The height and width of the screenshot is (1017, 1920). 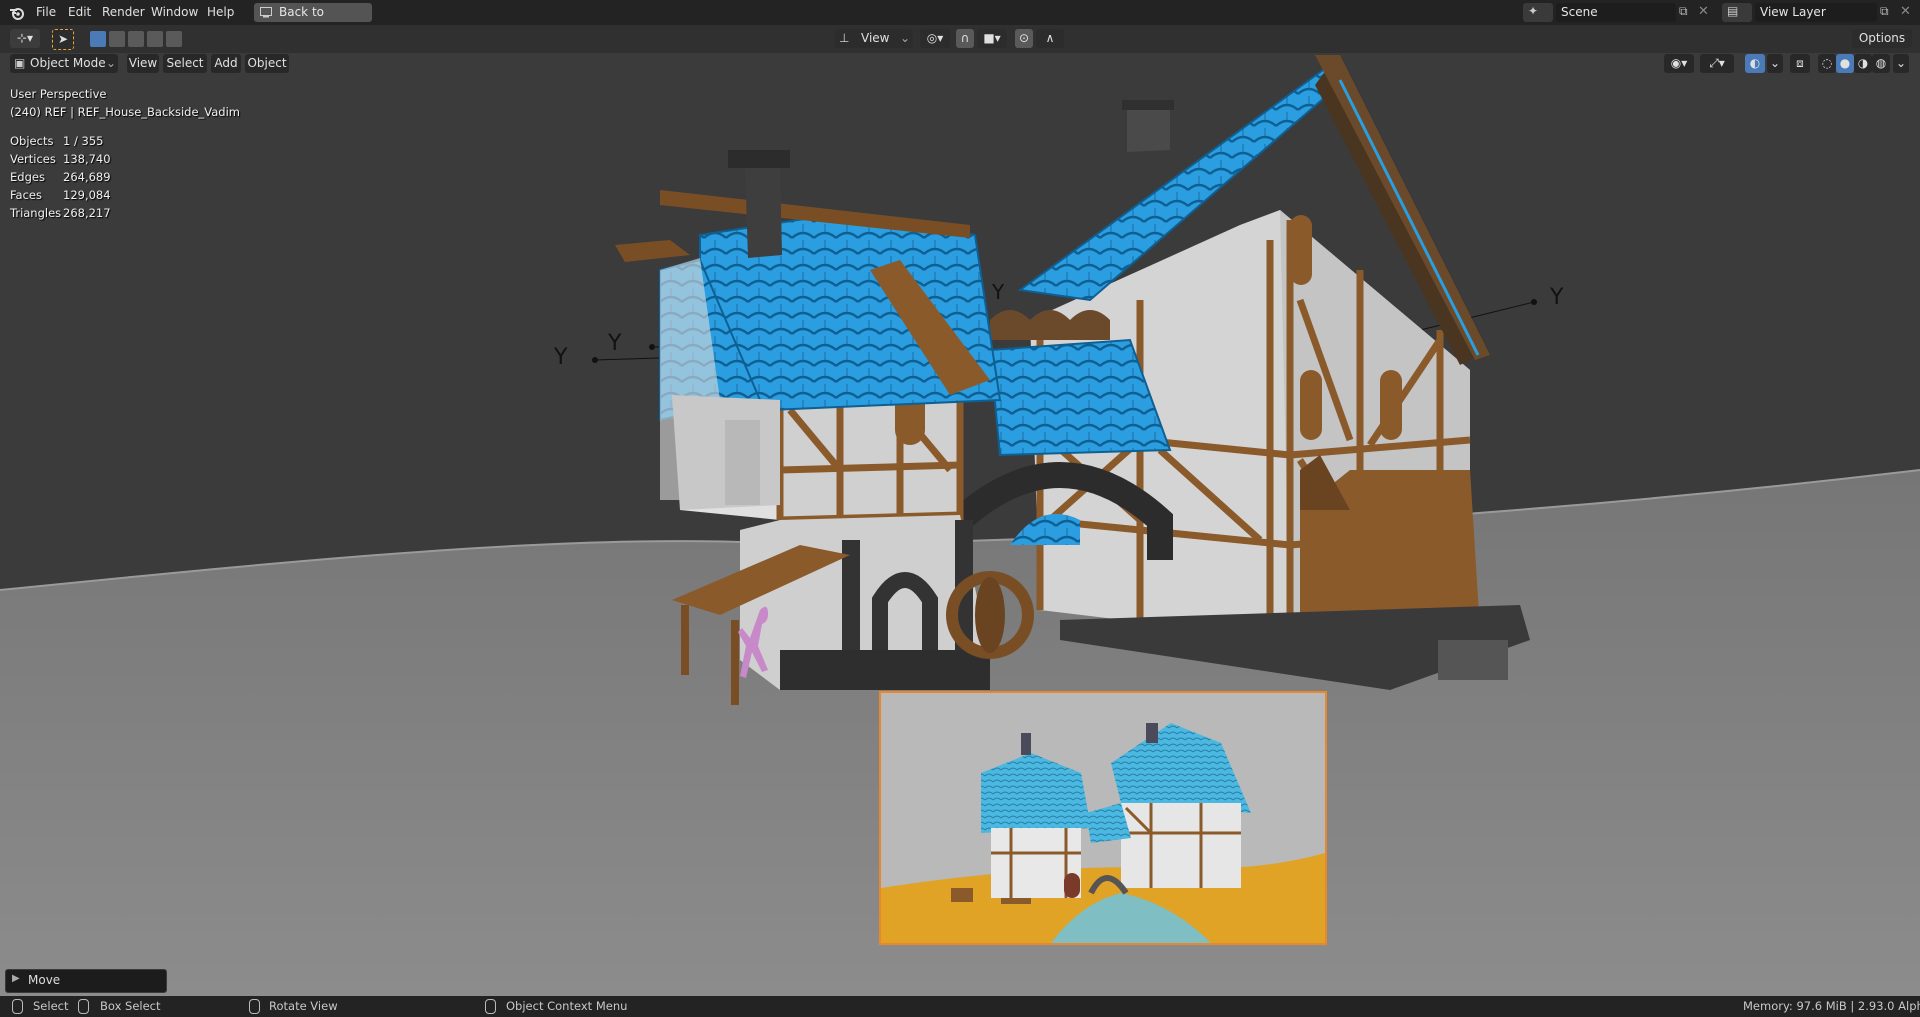 I want to click on mouse-left-icon, so click(x=17, y=1006).